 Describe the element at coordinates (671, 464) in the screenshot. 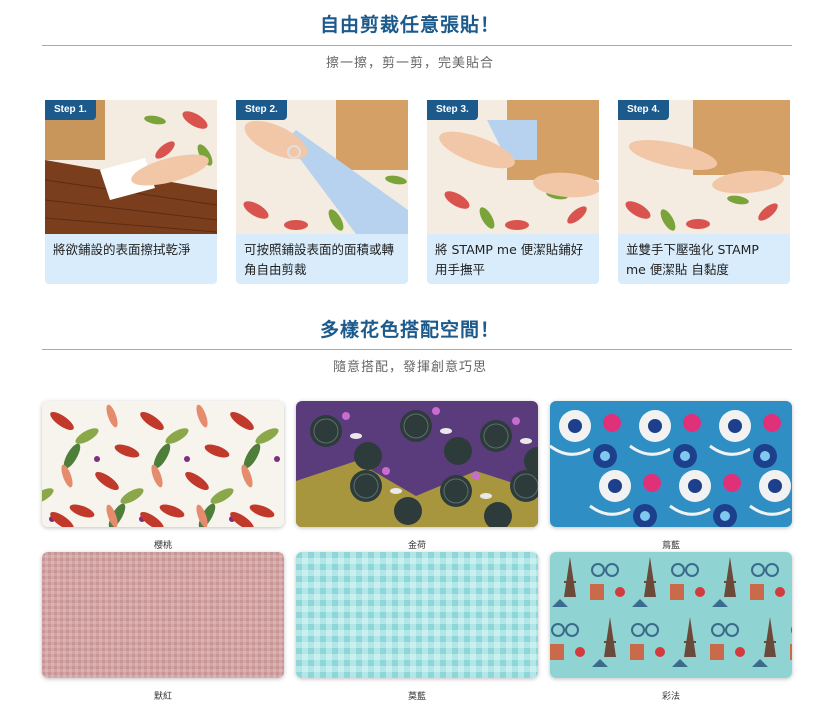

I see `pattern-swatch-blue-vine` at that location.